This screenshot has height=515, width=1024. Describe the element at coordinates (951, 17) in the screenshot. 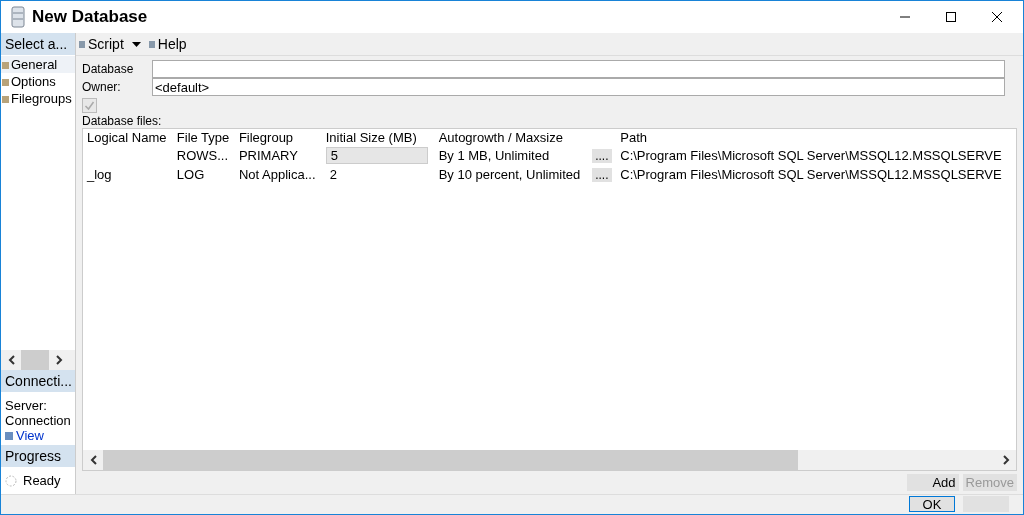

I see `maximize-icon` at that location.